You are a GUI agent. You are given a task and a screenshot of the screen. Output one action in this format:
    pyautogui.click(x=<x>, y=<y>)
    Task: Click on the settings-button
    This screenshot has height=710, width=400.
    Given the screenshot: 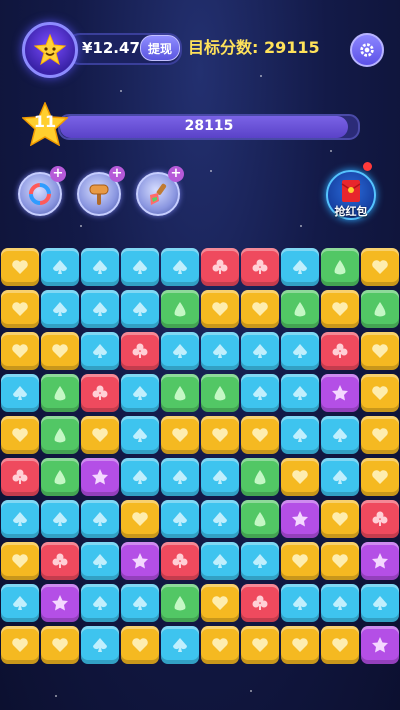 What is the action you would take?
    pyautogui.click(x=367, y=50)
    